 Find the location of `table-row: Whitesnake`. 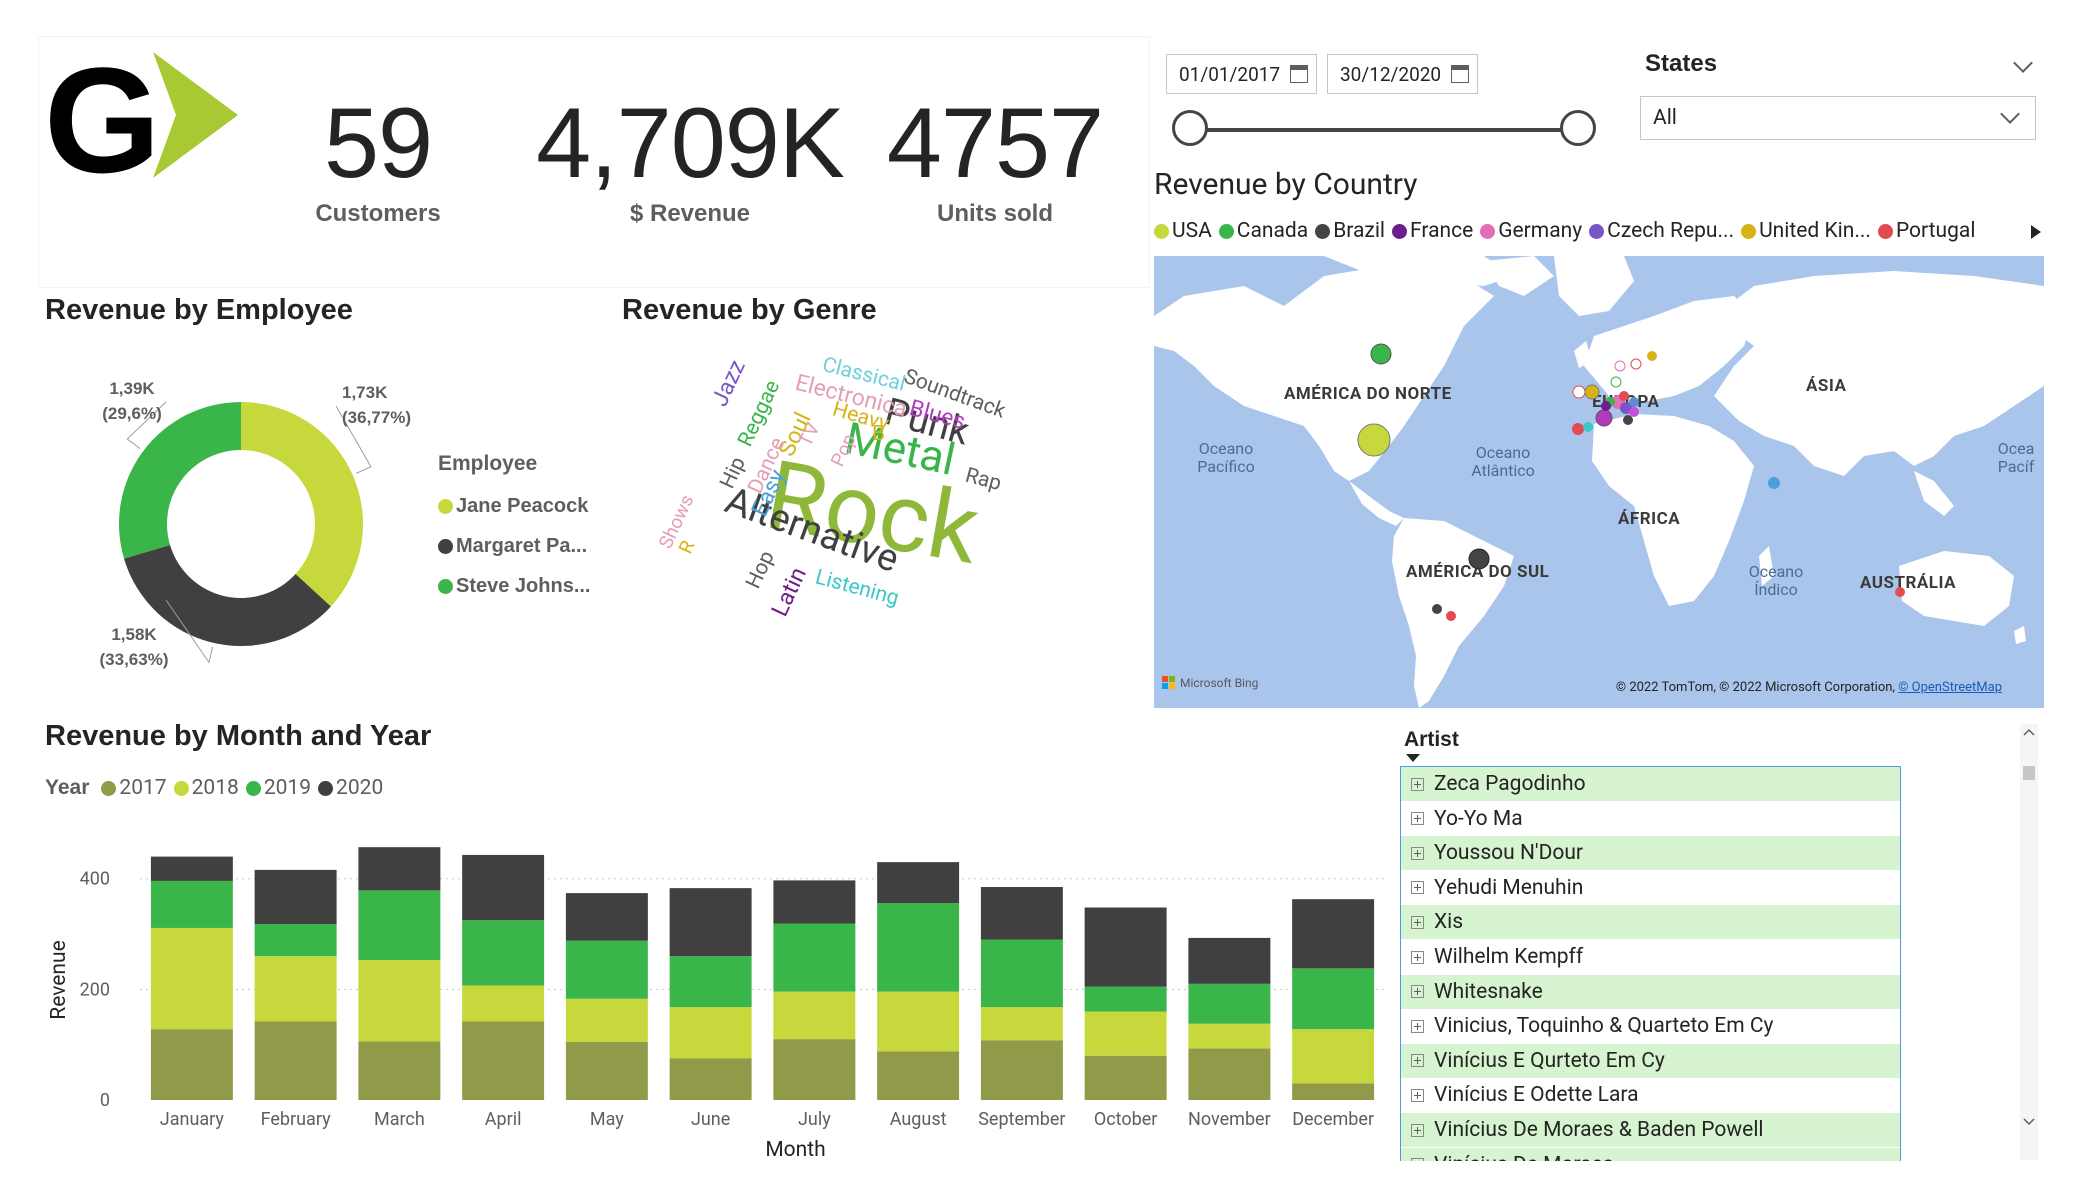

table-row: Whitesnake is located at coordinates (1650, 991).